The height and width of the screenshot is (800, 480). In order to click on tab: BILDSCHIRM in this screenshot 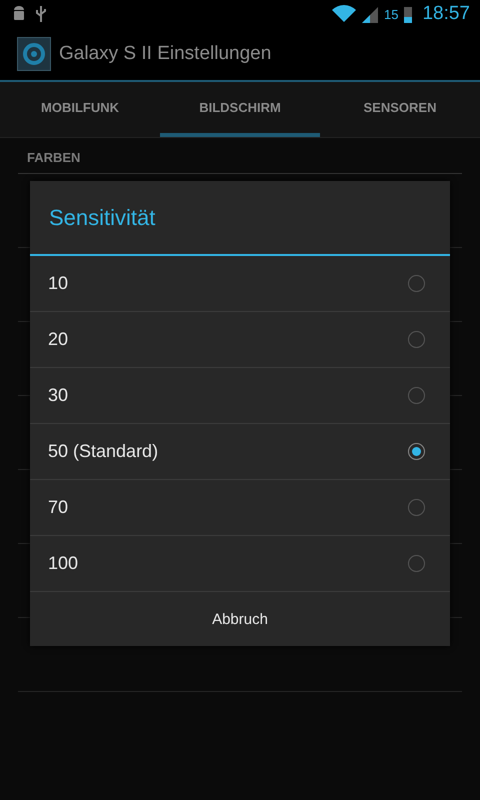, I will do `click(240, 109)`.